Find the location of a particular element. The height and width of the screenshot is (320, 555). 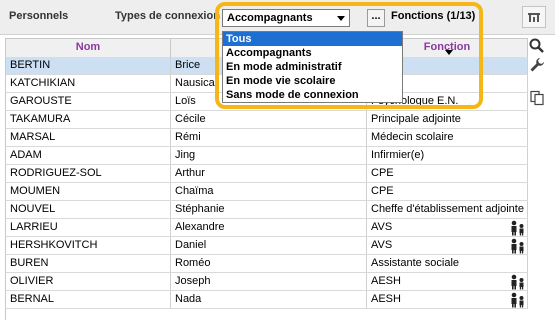

accompanied-people-icon is located at coordinates (518, 301).